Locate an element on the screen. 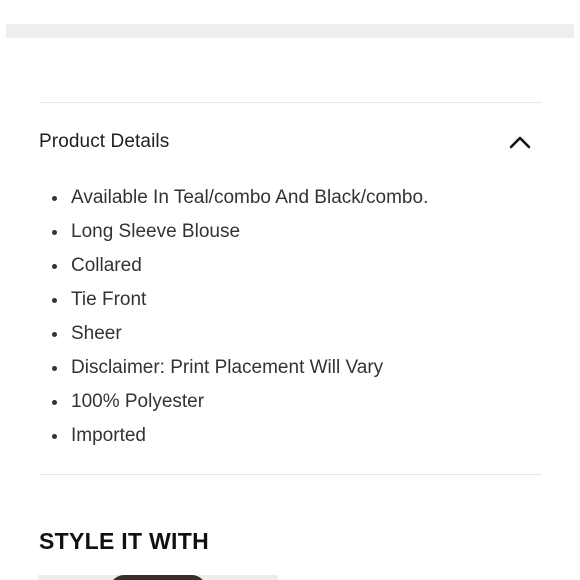  list-item: 100% Polyester is located at coordinates (290, 402).